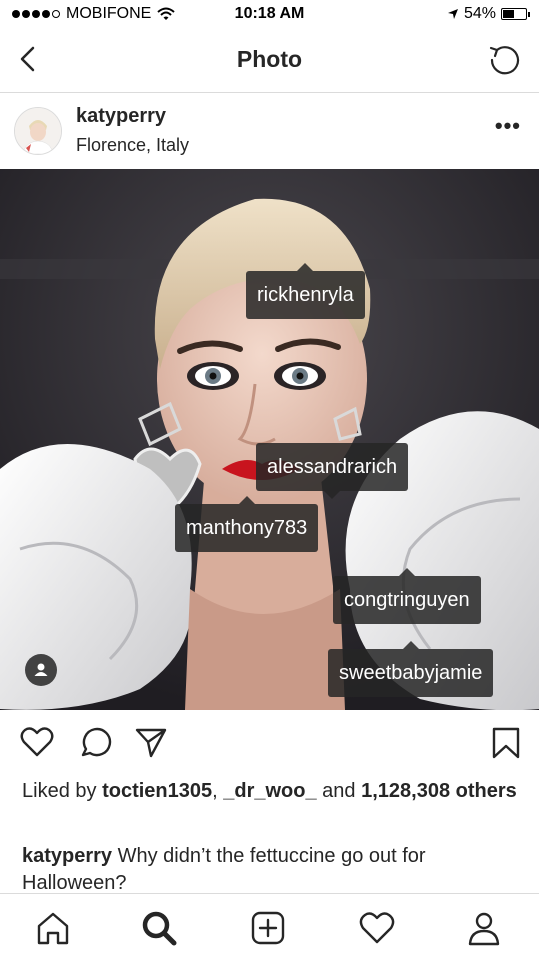  What do you see at coordinates (452, 14) in the screenshot?
I see `location-arrow-icon` at bounding box center [452, 14].